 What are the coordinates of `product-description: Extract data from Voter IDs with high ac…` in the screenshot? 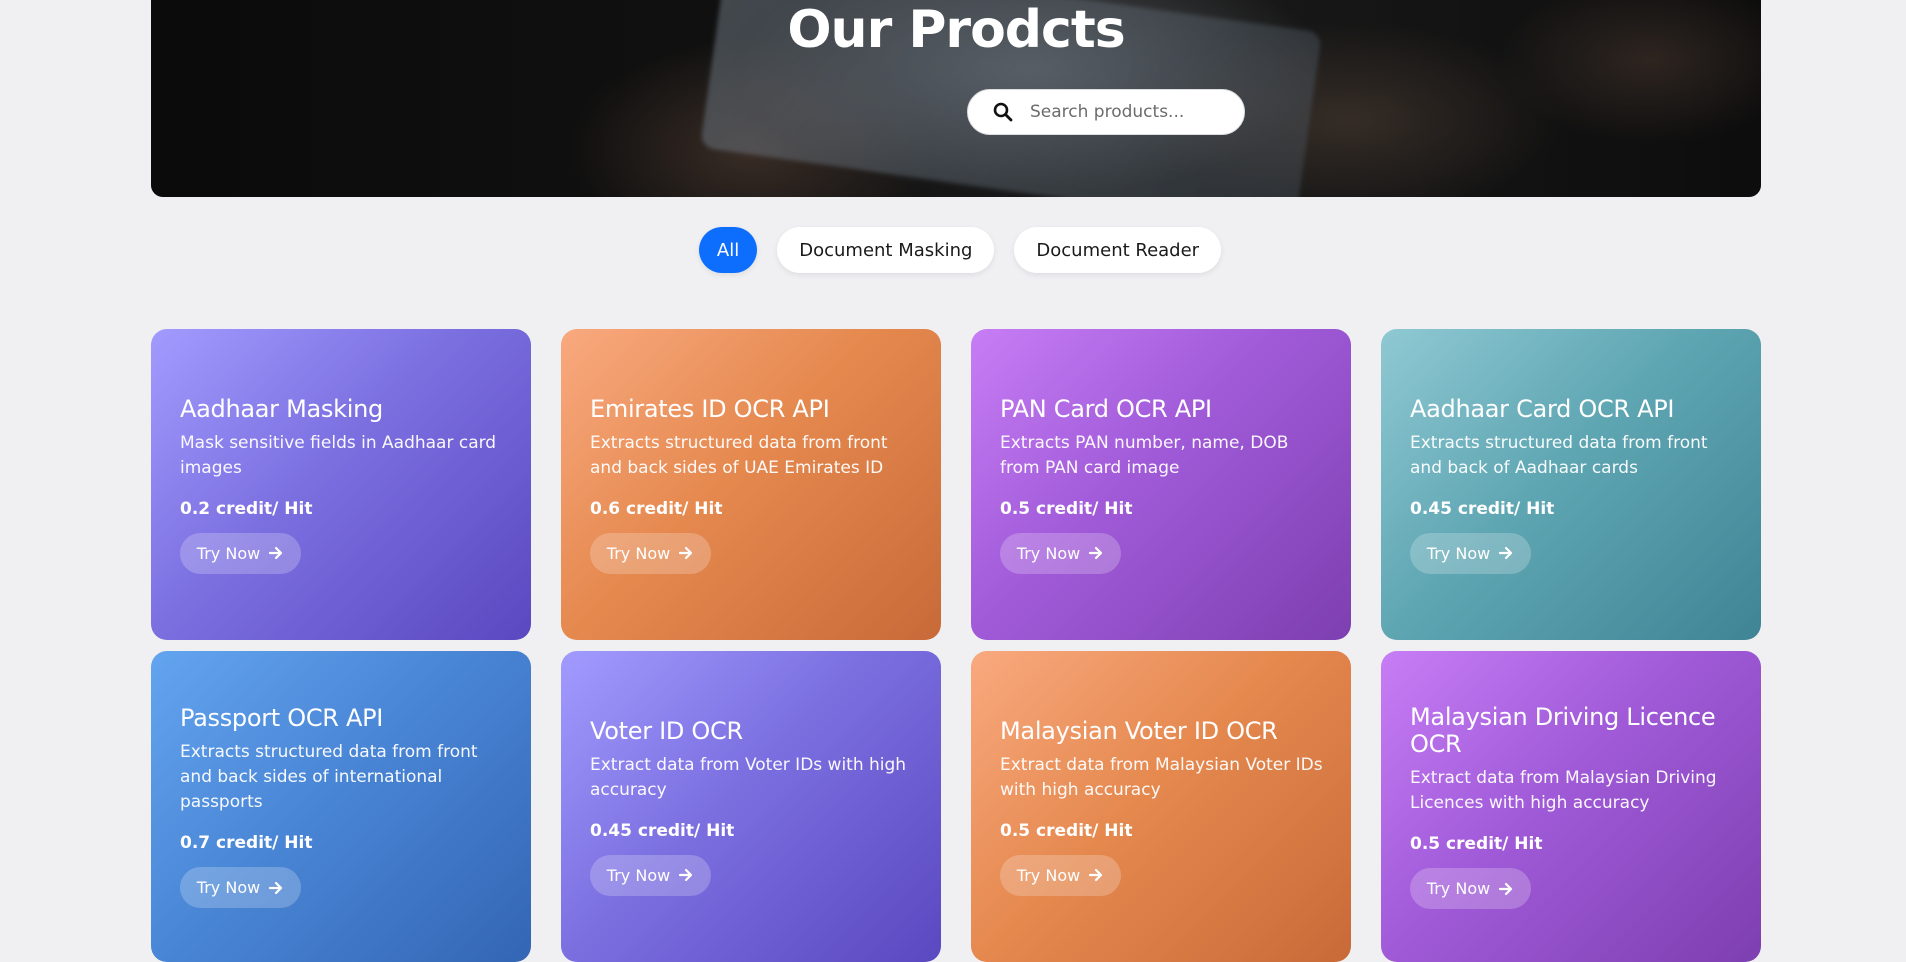 It's located at (748, 777).